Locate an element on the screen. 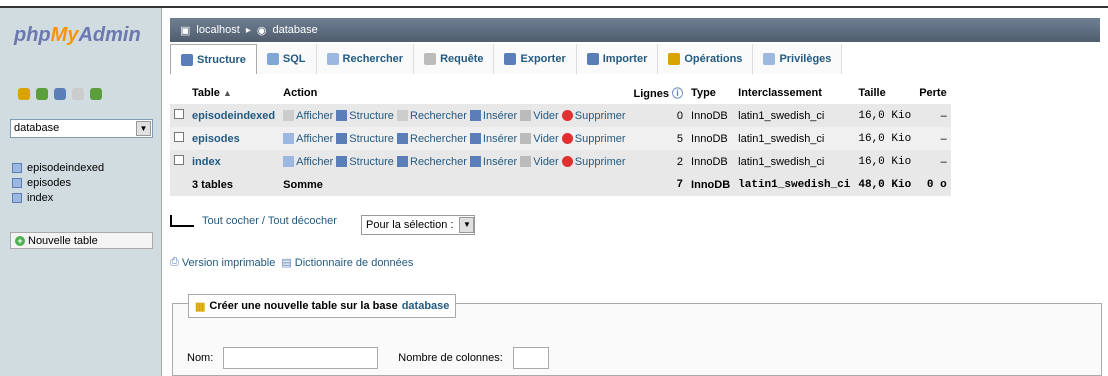 The image size is (1108, 376). header-checkbox is located at coordinates (179, 92).